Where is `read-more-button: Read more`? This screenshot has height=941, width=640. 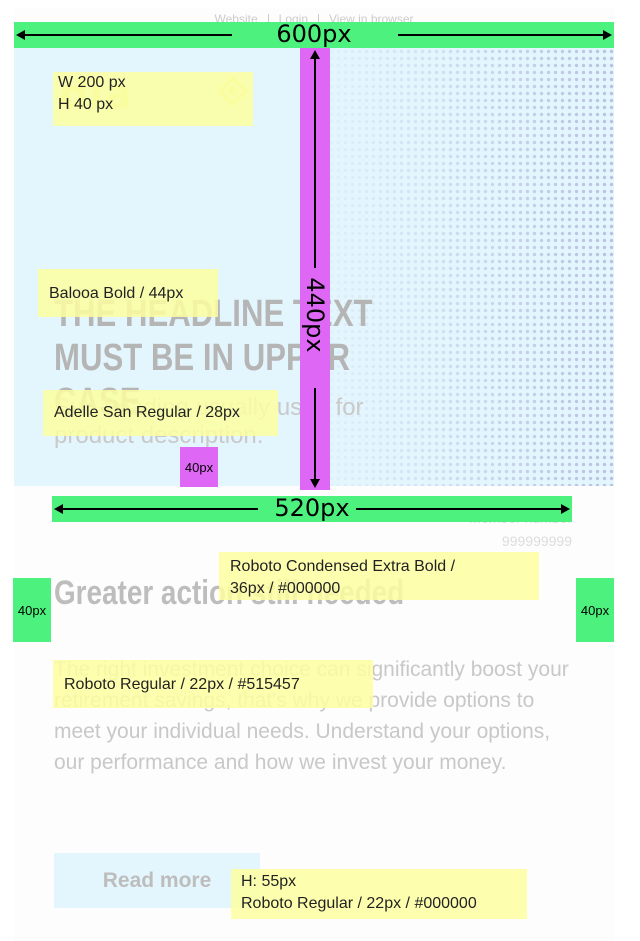 read-more-button: Read more is located at coordinates (157, 880).